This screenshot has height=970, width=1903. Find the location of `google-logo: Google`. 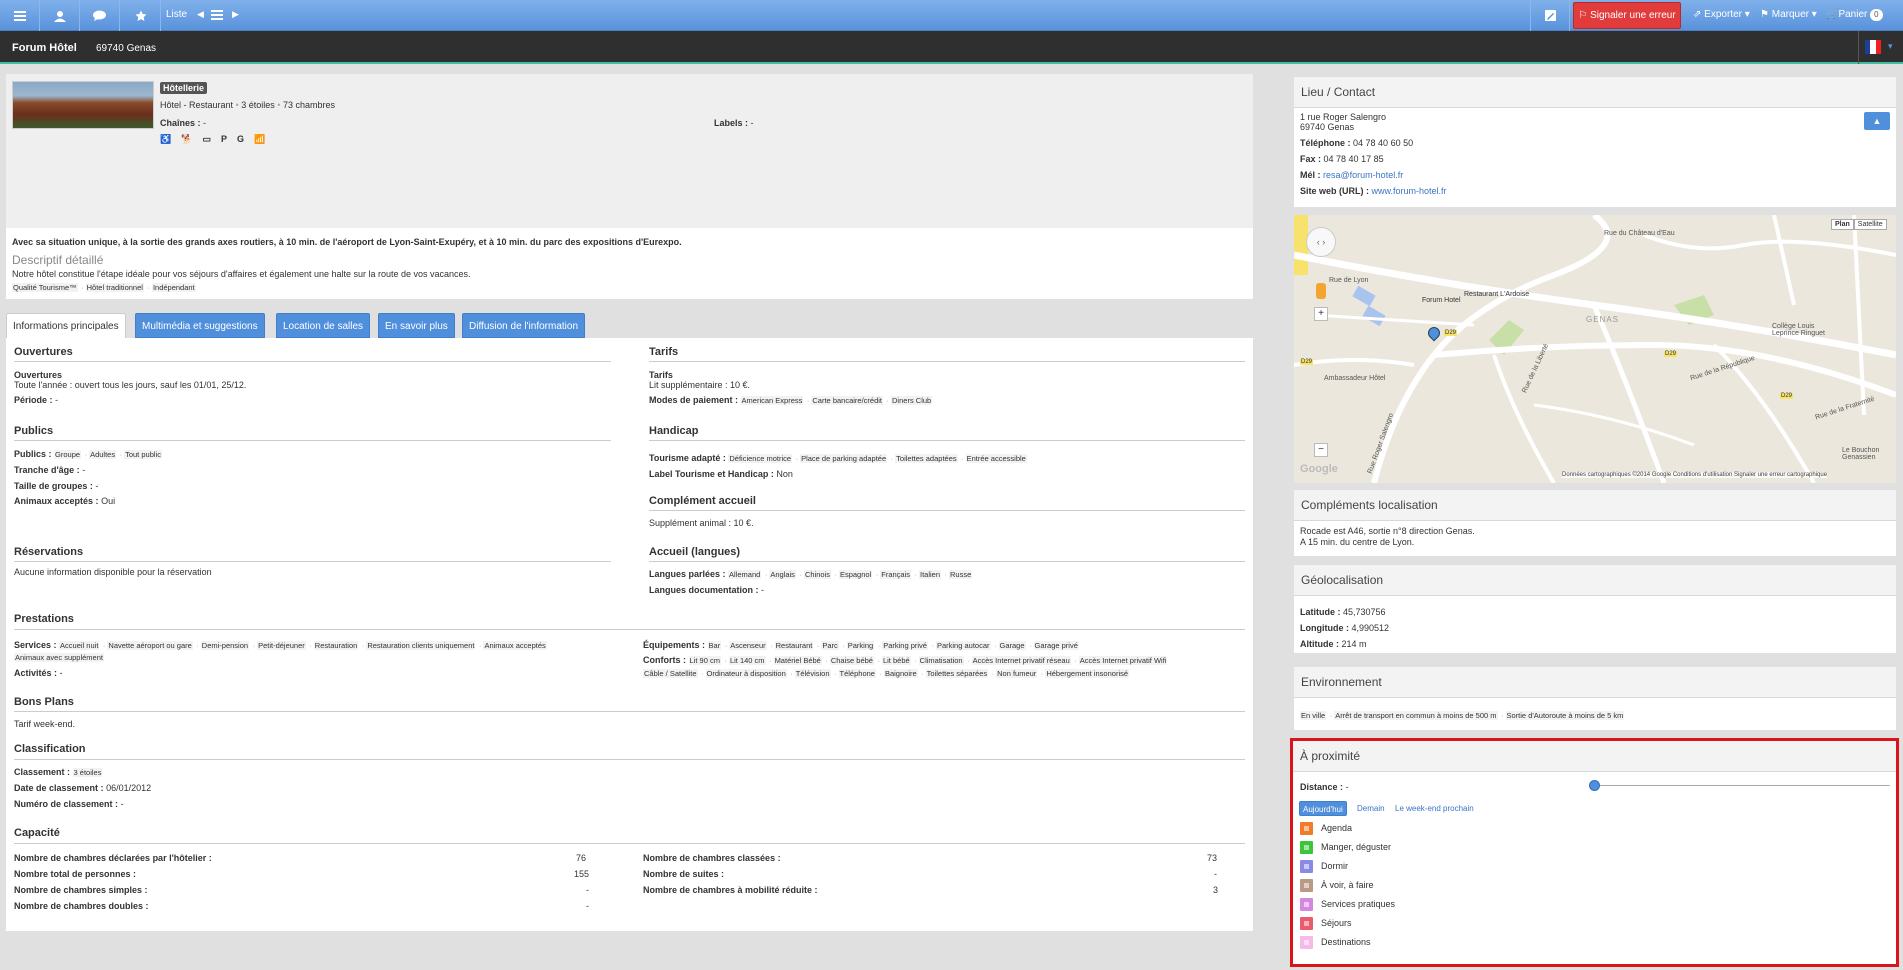

google-logo: Google is located at coordinates (1319, 469).